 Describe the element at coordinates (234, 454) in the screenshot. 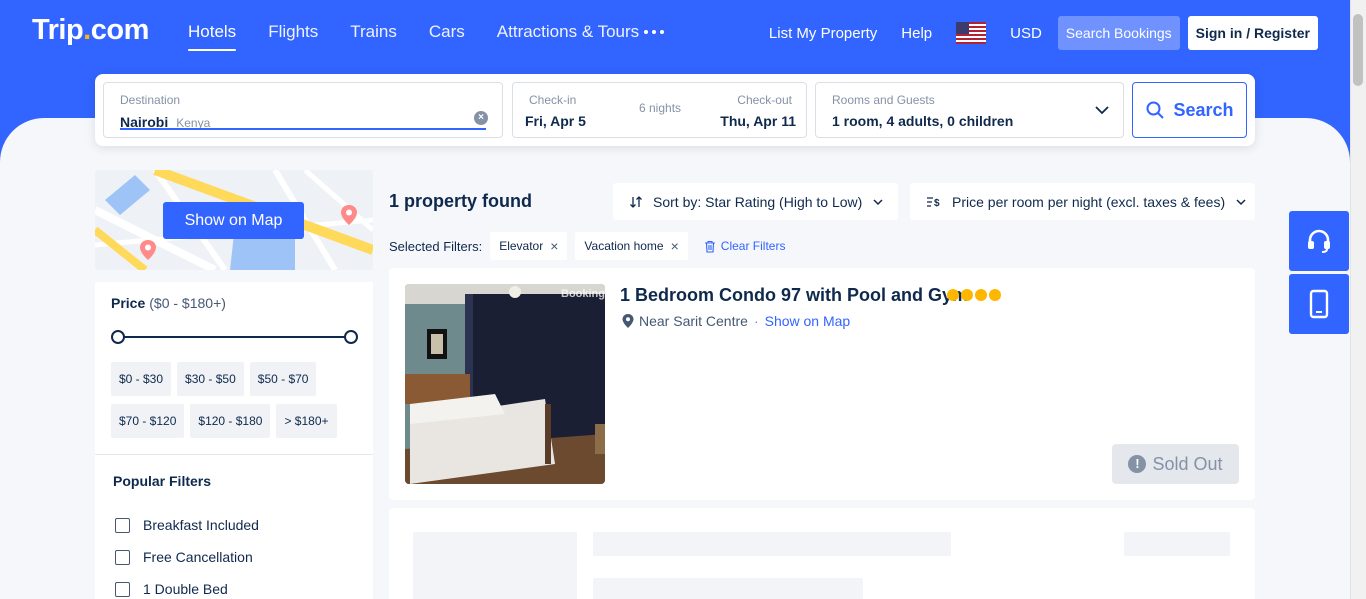

I see `divider` at that location.